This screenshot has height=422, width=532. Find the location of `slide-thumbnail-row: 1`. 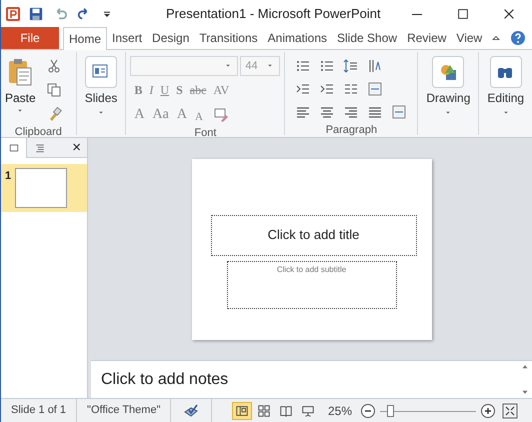

slide-thumbnail-row: 1 is located at coordinates (44, 188).